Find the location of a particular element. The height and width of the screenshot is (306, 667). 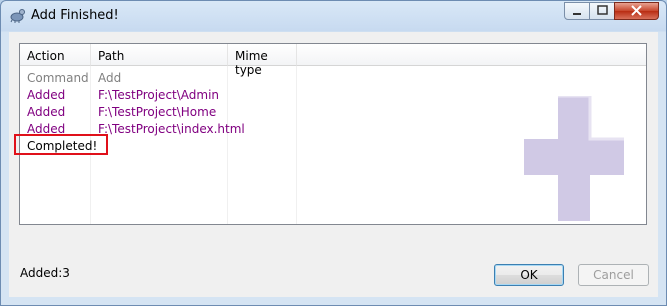

table-row: Command Add is located at coordinates (170, 79).